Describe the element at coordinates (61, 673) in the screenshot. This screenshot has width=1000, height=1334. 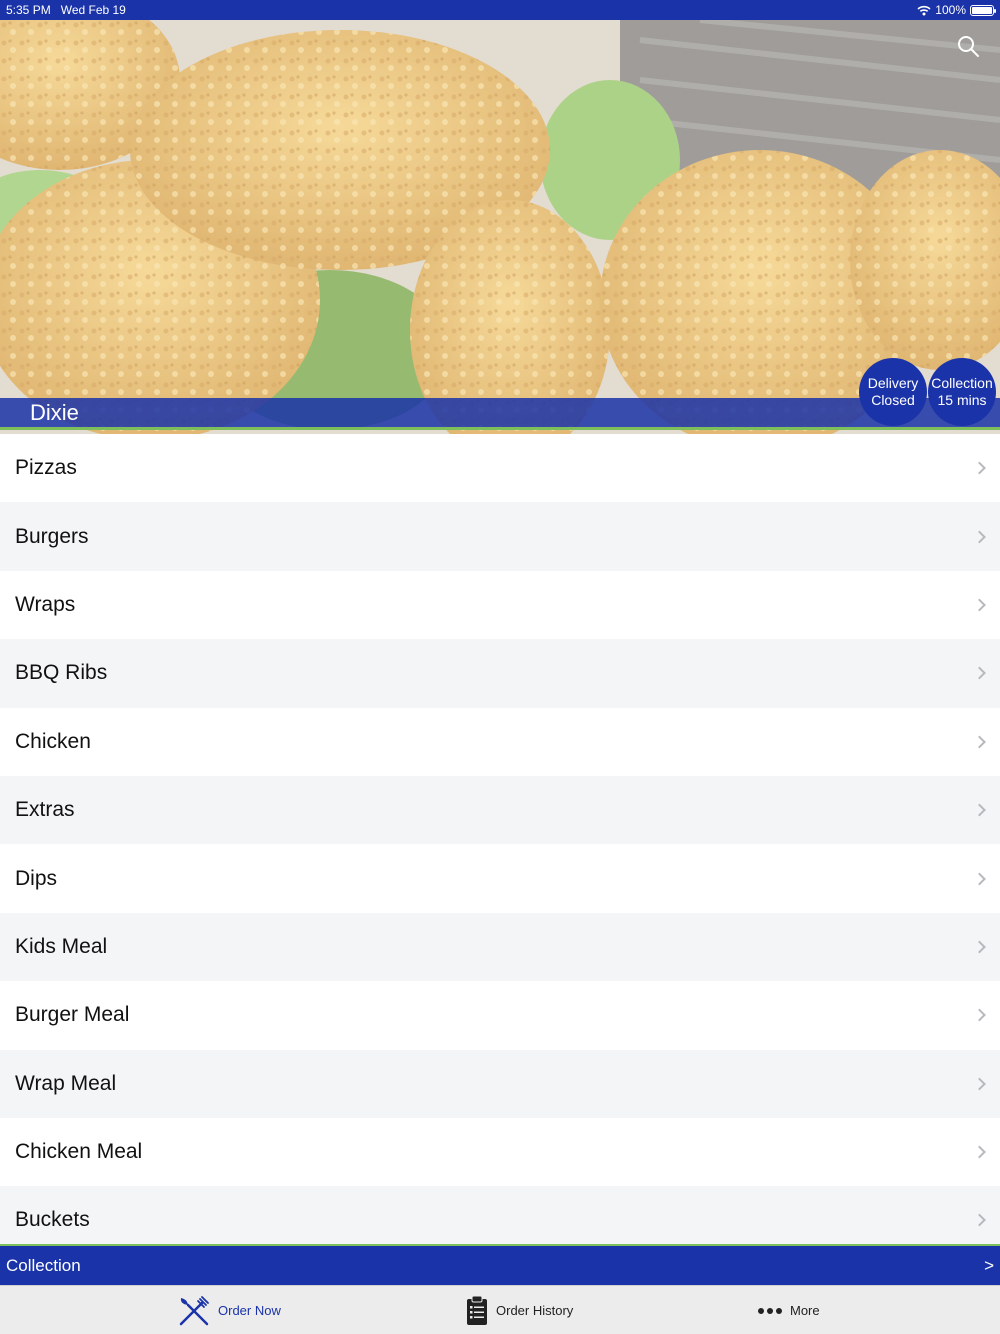
I see `menu-category-label: BBQ Ribs` at that location.